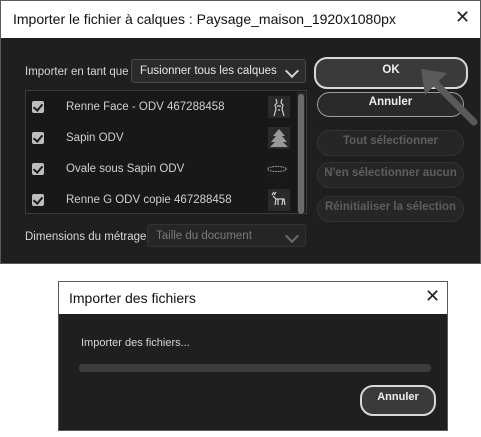 The image size is (481, 437). I want to click on dialog-title: Importer des fichiers, so click(132, 298).